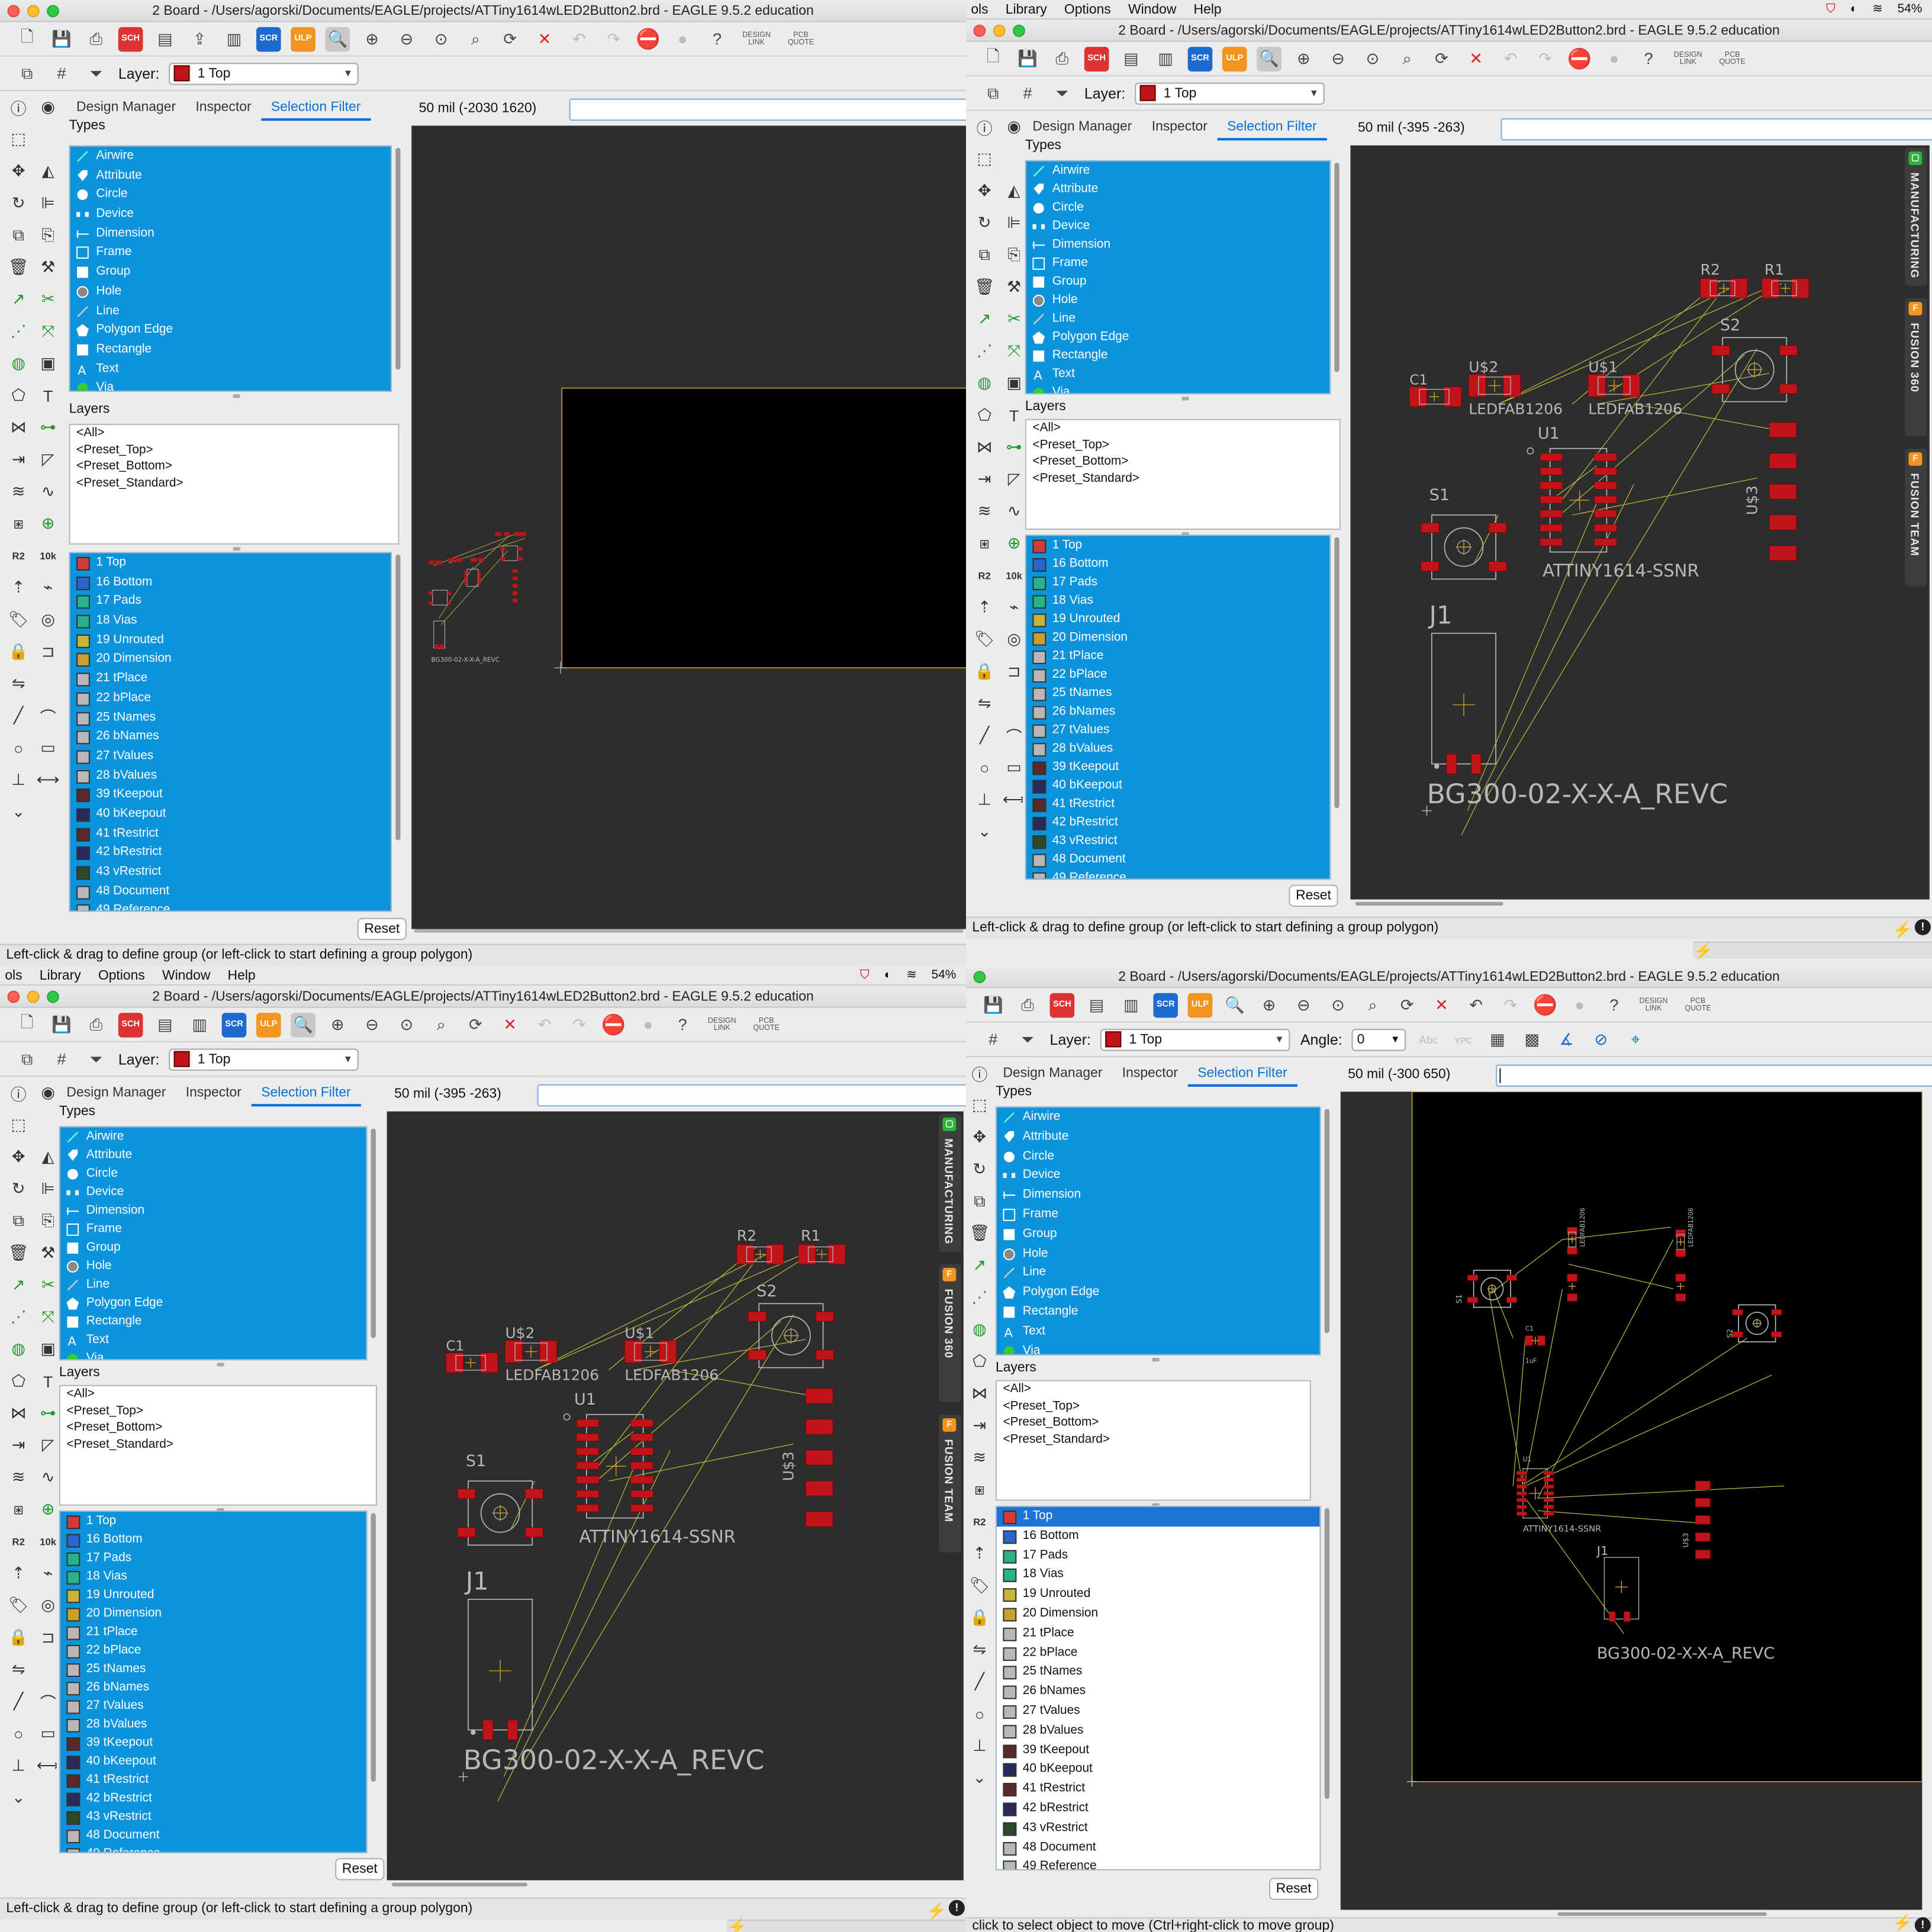 The height and width of the screenshot is (1932, 1932). What do you see at coordinates (1497, 1039) in the screenshot?
I see `snap-grid-icon: ▦` at bounding box center [1497, 1039].